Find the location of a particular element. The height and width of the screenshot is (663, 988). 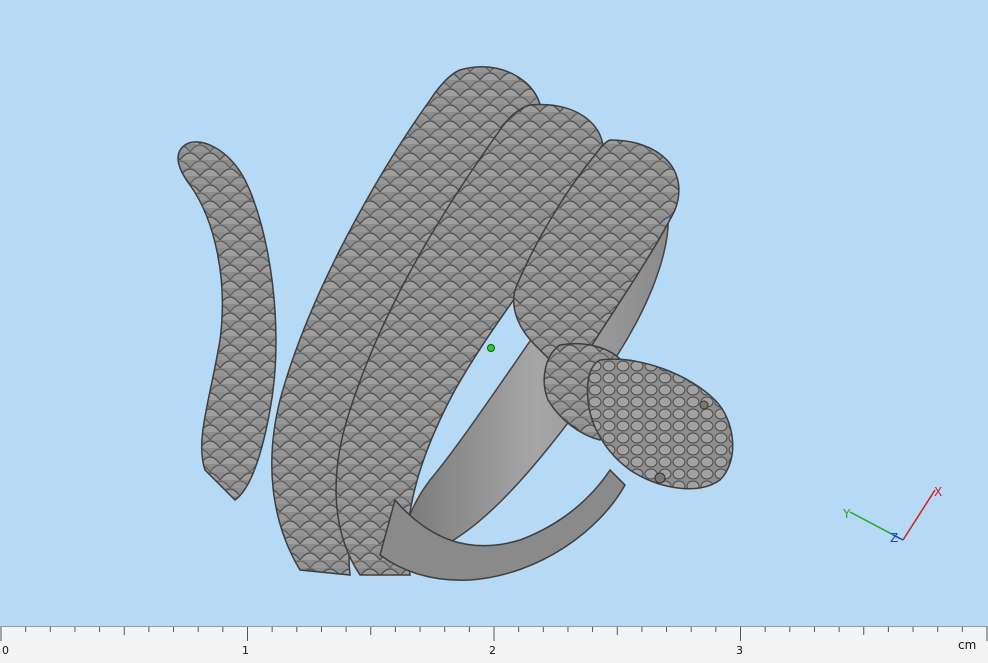

axis-gizmo: X Y Z is located at coordinates (892, 515).